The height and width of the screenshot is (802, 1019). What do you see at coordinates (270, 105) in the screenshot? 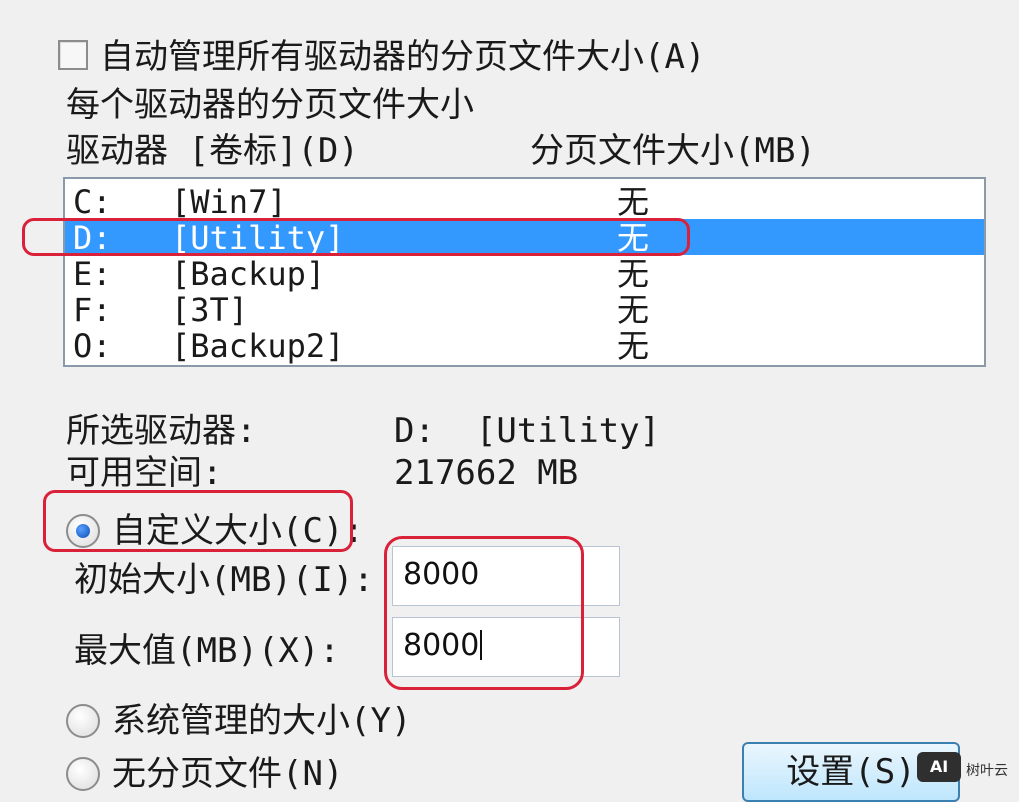
I see `group-title: 每个驱动器的分页文件大小` at bounding box center [270, 105].